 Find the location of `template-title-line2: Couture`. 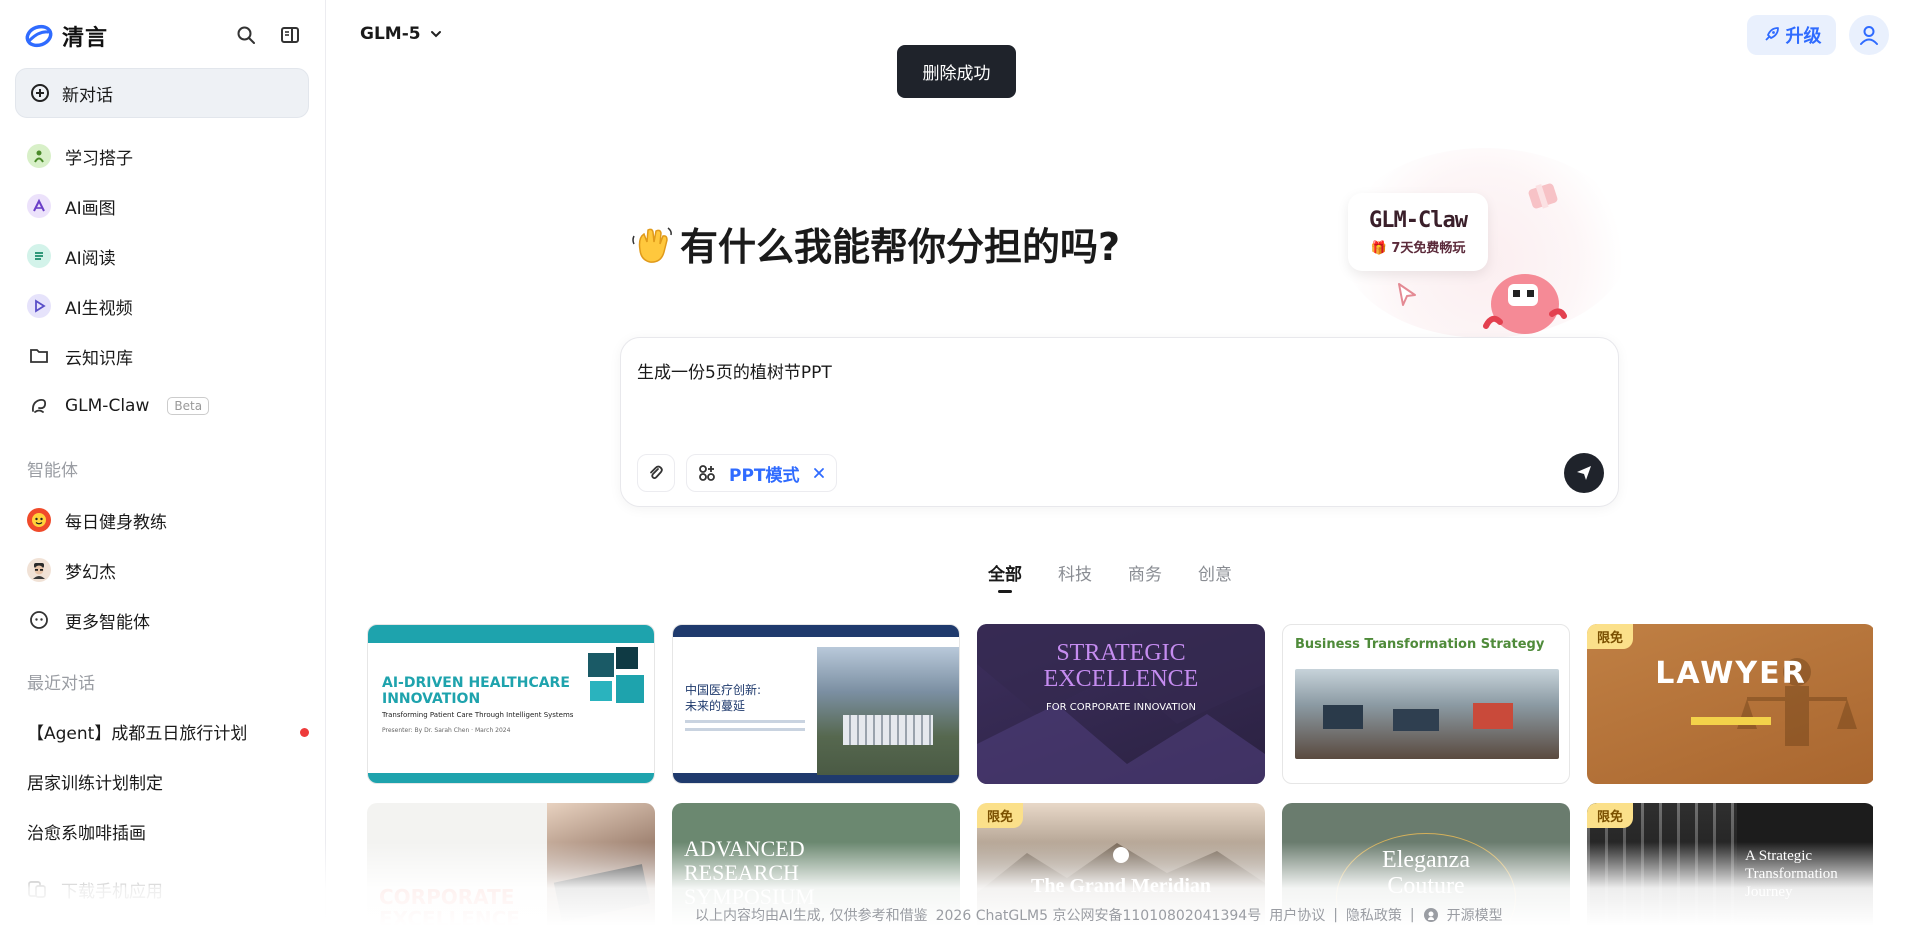

template-title-line2: Couture is located at coordinates (1426, 886).